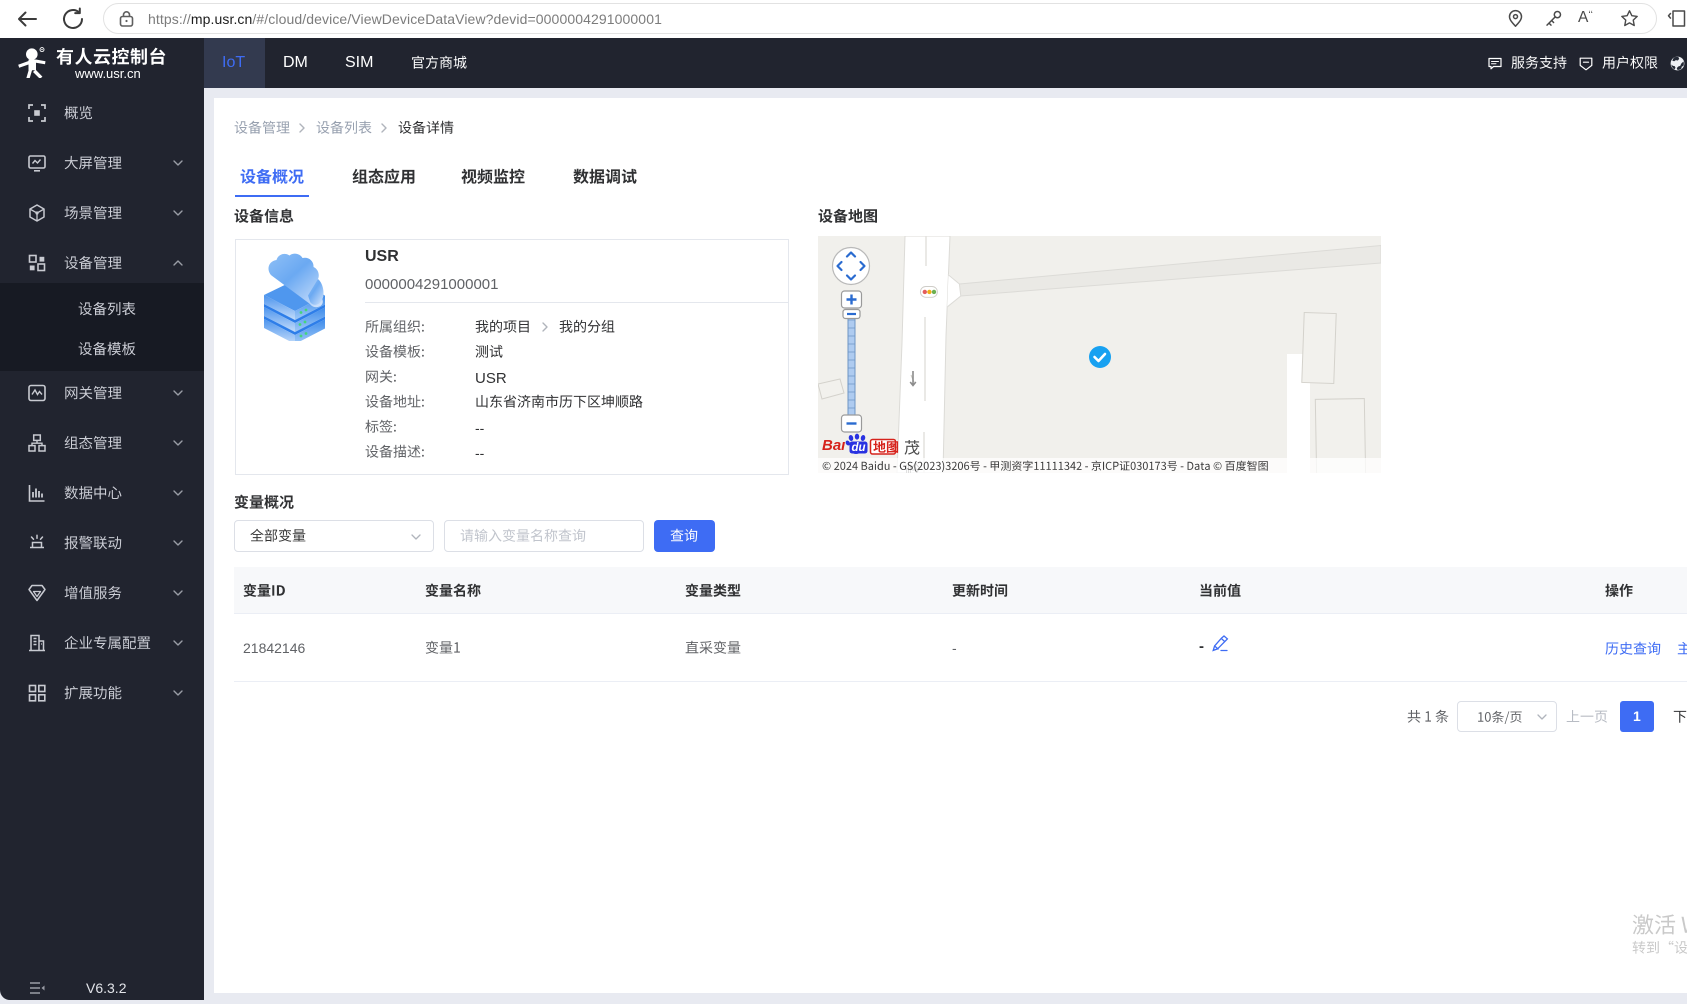 The width and height of the screenshot is (1687, 1004). Describe the element at coordinates (859, 448) in the screenshot. I see `svg-text: du` at that location.